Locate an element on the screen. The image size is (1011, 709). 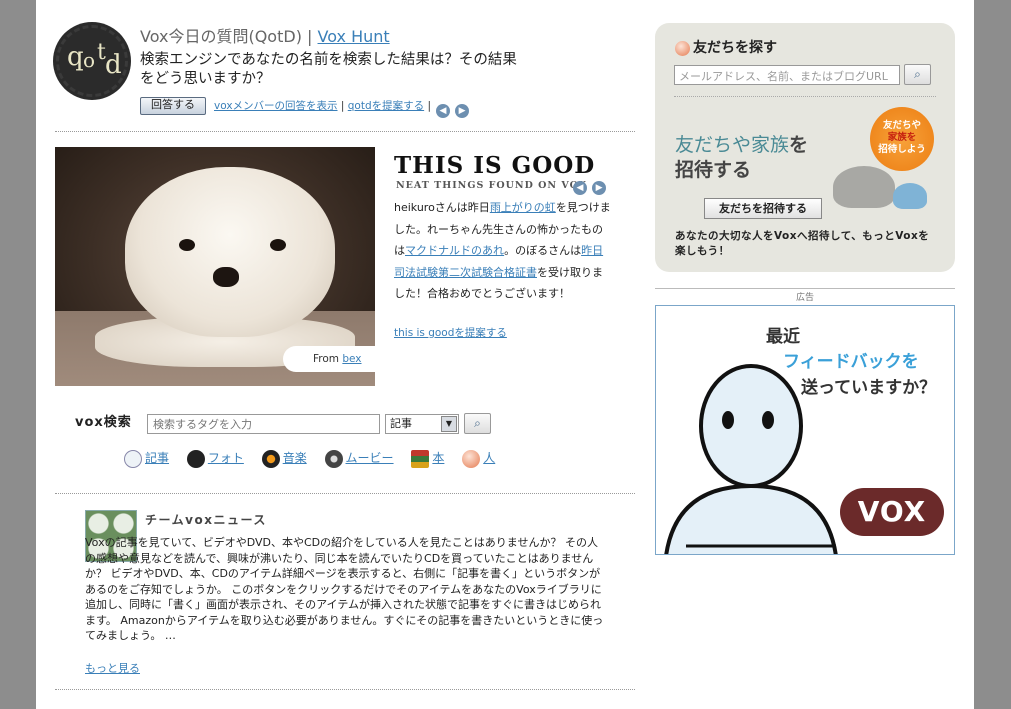
invite-badge: 友だちや 家族を 招待しよう is located at coordinates (902, 139).